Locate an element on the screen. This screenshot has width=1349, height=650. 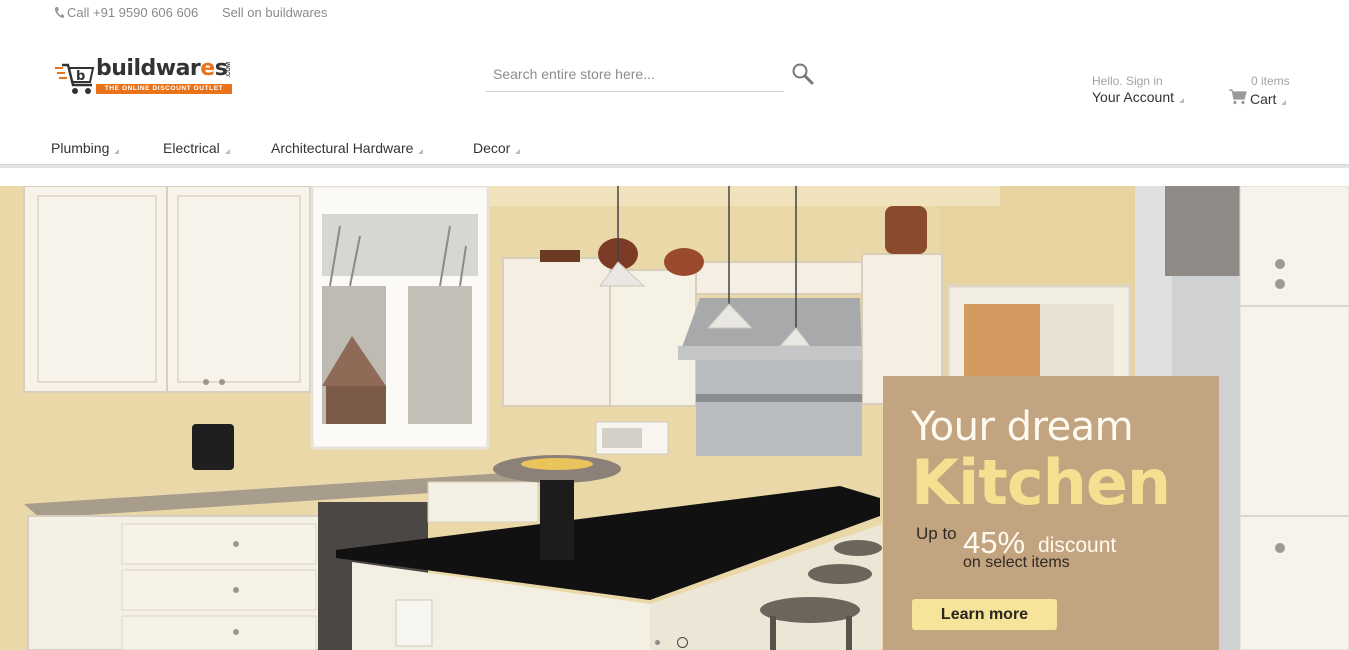
nav-item-decor: Decor is located at coordinates (497, 148).